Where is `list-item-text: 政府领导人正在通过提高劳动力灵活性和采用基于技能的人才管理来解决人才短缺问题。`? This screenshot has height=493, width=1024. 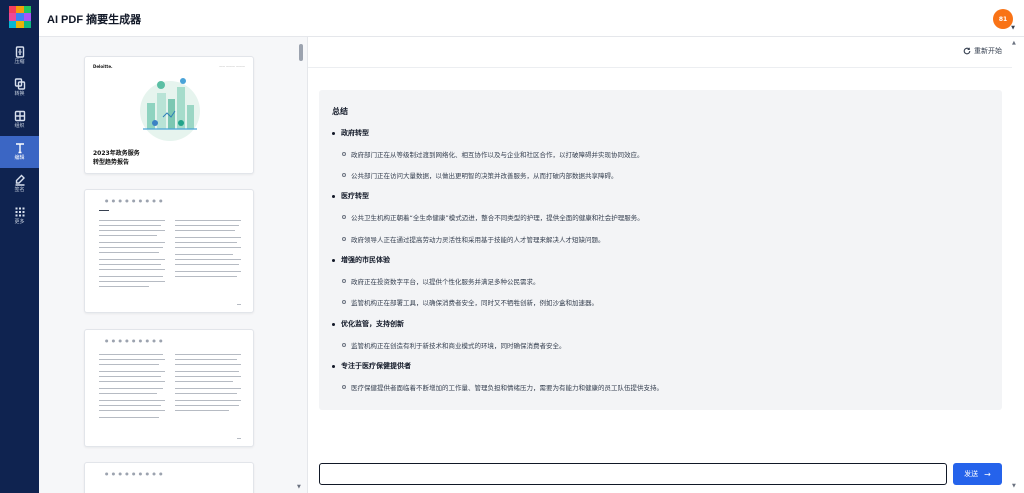
list-item-text: 政府领导人正在通过提高劳动力灵活性和采用基于技能的人才管理来解决人才短缺问题。 is located at coordinates (478, 240).